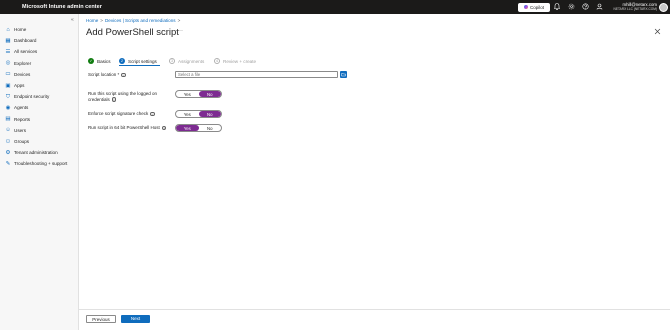 This screenshot has height=330, width=670. I want to click on sidebar-item-tenant-administration: ⚙ Tenant administration, so click(39, 152).